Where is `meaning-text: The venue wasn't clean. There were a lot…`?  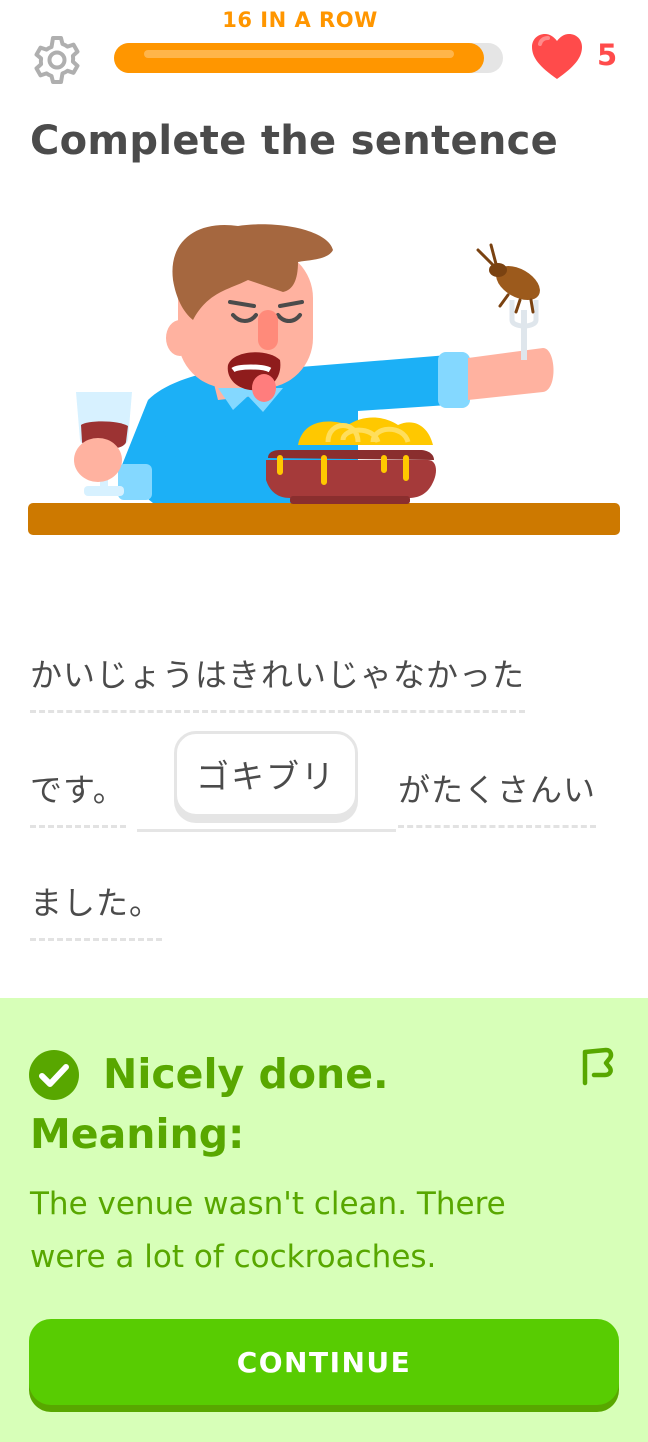
meaning-text: The venue wasn't clean. There were a lot… is located at coordinates (268, 1230).